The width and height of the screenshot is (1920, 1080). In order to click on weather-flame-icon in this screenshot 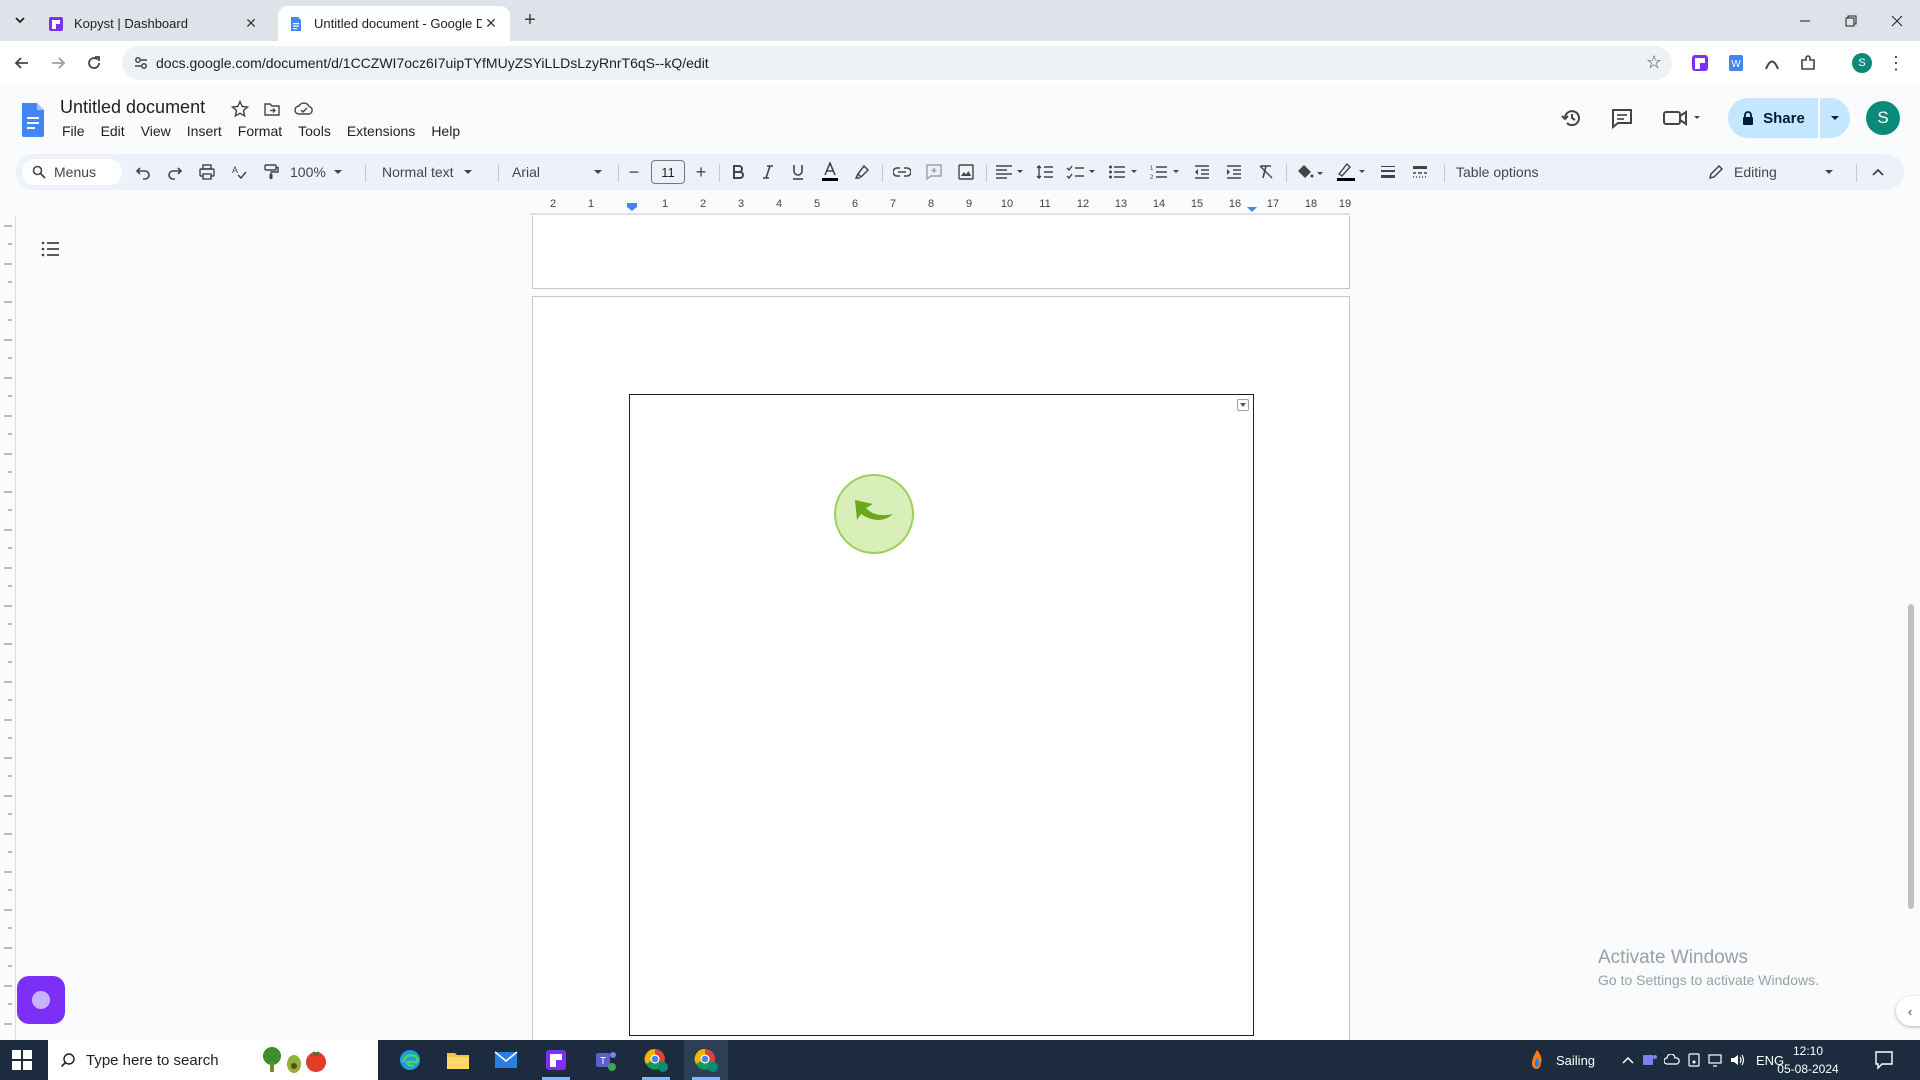, I will do `click(1537, 1060)`.